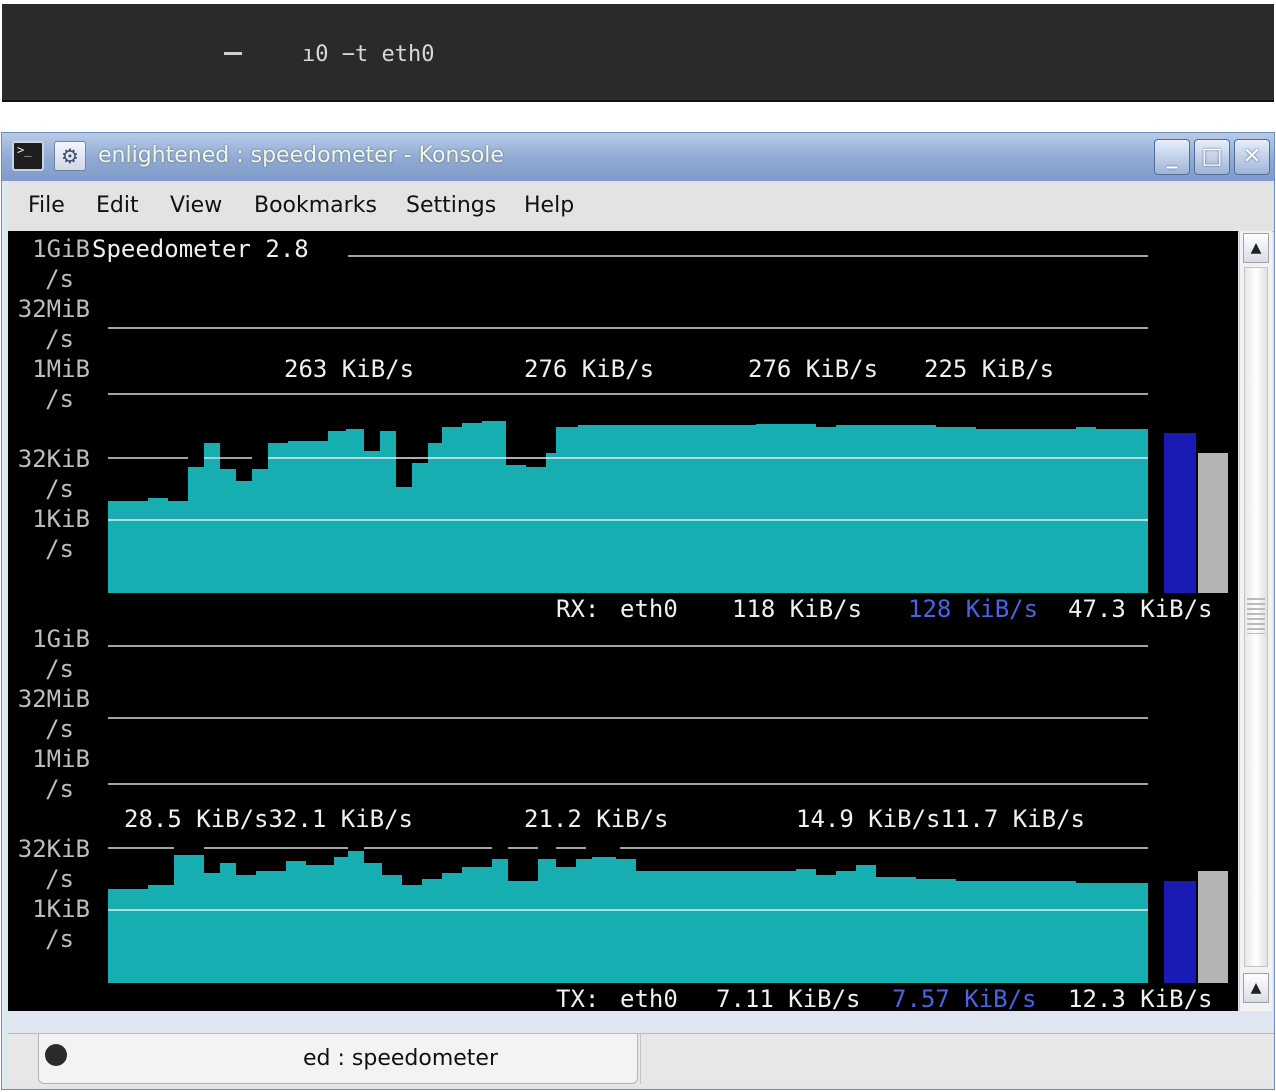 This screenshot has width=1276, height=1092. What do you see at coordinates (61, 369) in the screenshot?
I see `rx-y-label: 1MiB` at bounding box center [61, 369].